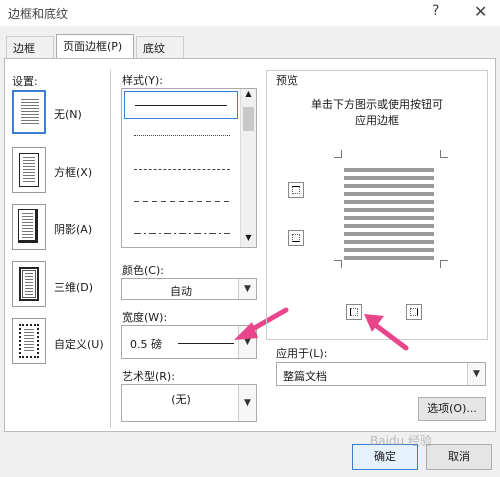 The image size is (500, 477). What do you see at coordinates (377, 104) in the screenshot?
I see `preview-hint-line1: 单击下方图示或使用按钮可` at bounding box center [377, 104].